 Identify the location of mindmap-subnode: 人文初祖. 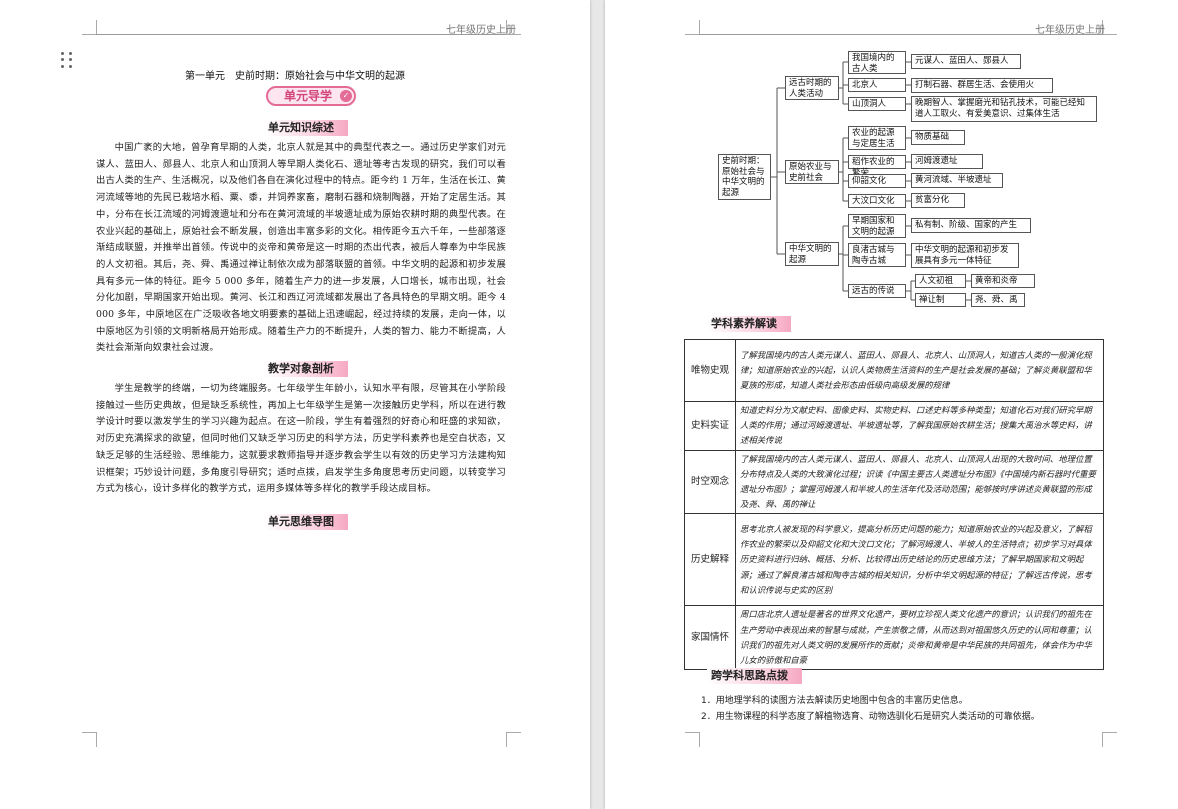
(940, 281).